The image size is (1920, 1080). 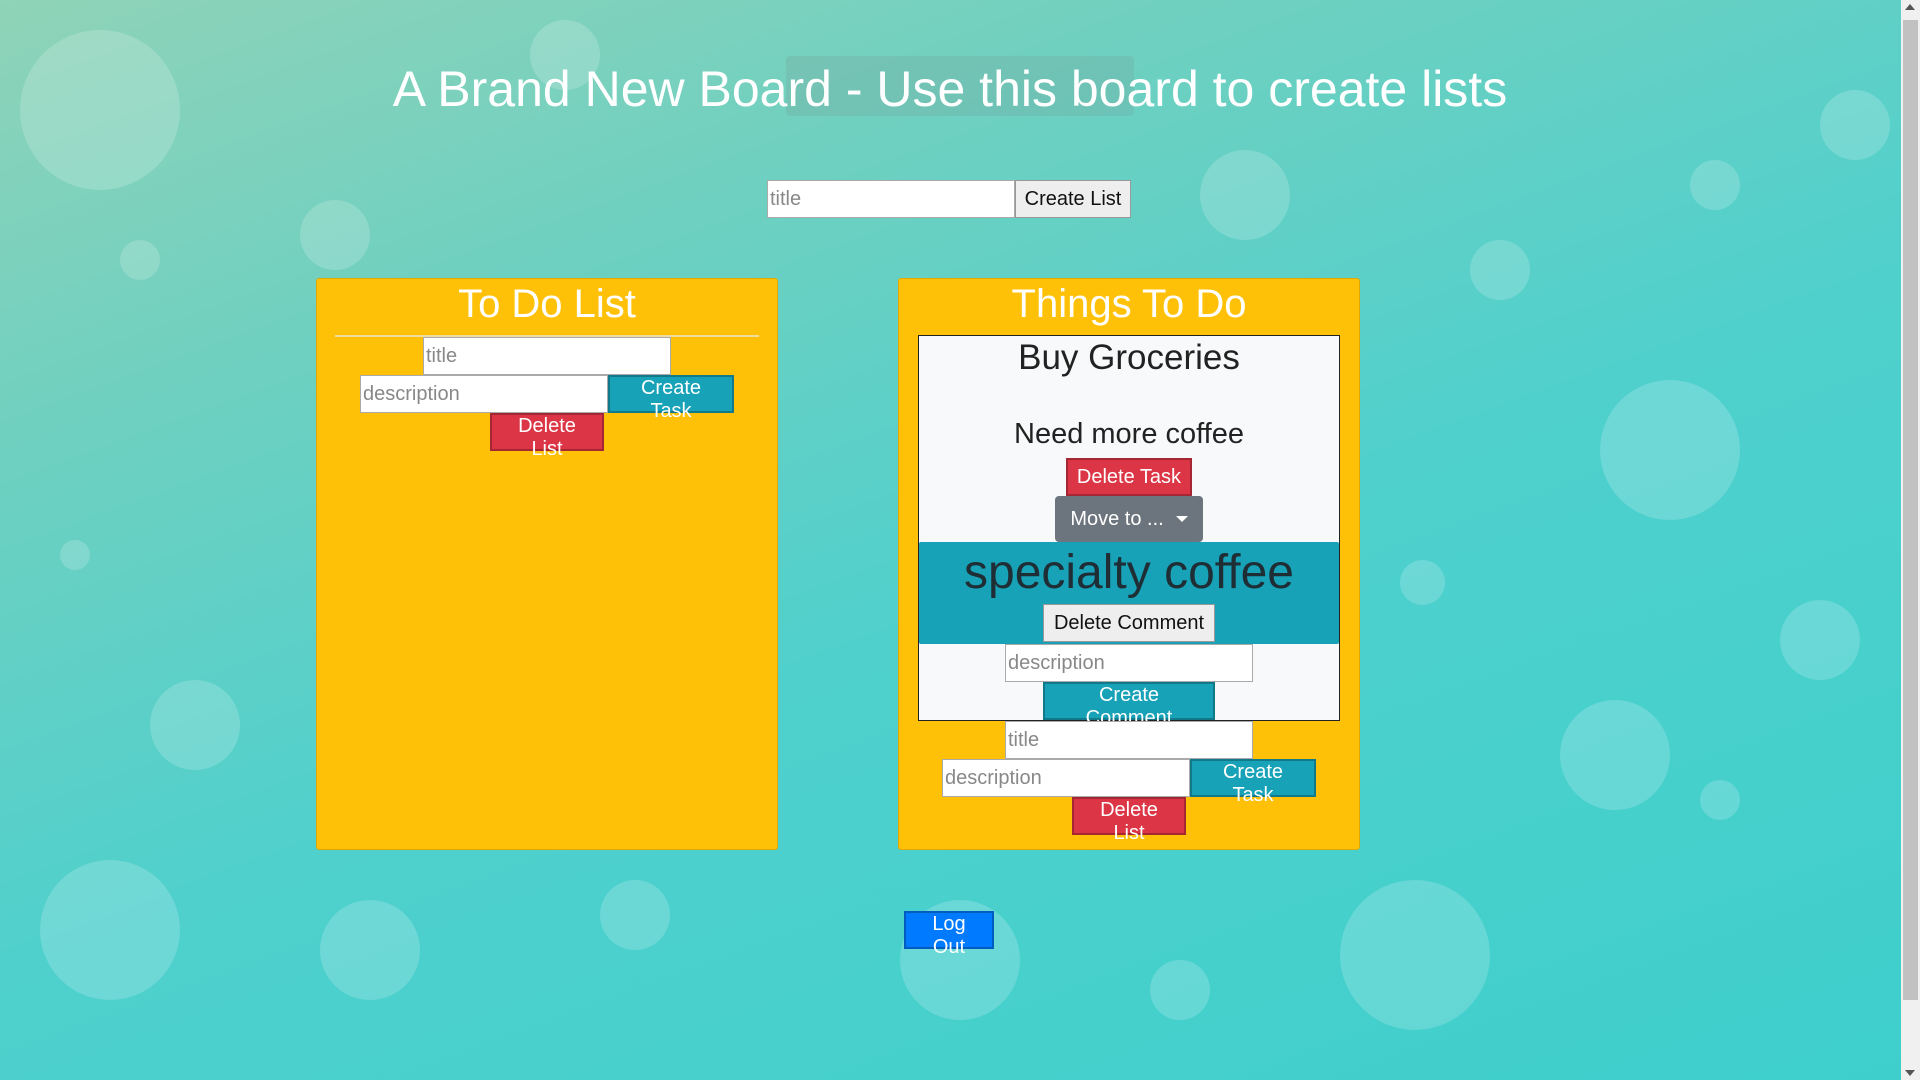 What do you see at coordinates (949, 934) in the screenshot?
I see `logout-button: Log Out` at bounding box center [949, 934].